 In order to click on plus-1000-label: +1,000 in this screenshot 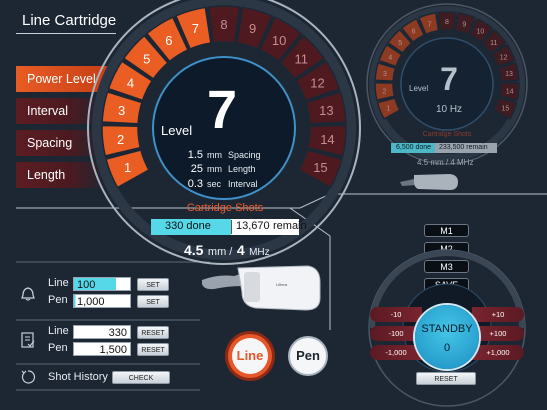, I will do `click(498, 352)`.